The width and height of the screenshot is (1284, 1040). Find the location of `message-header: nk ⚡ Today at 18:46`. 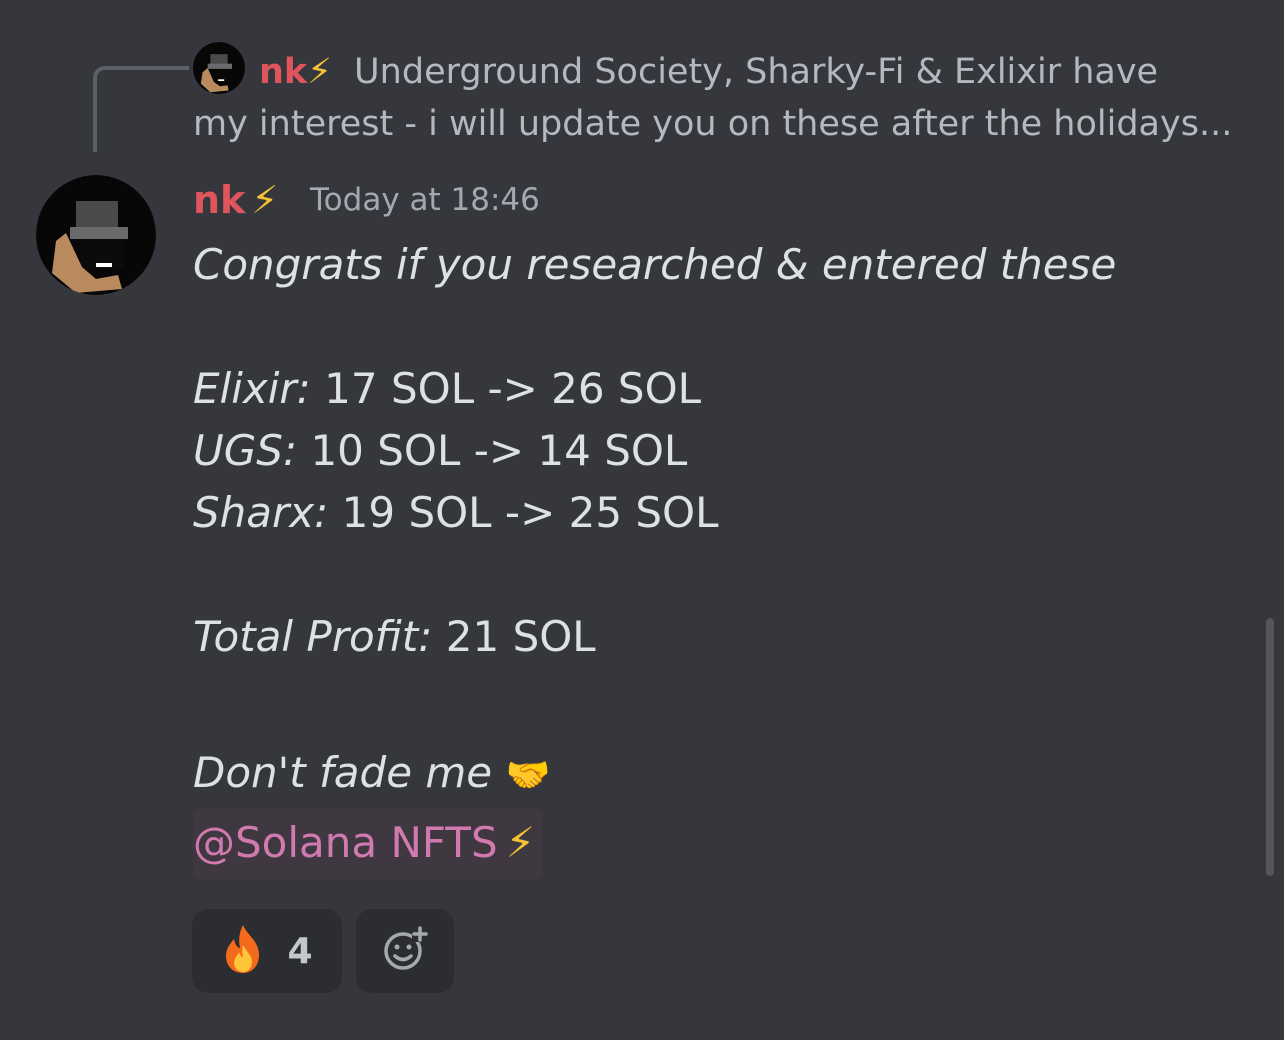

message-header: nk ⚡ Today at 18:46 is located at coordinates (366, 200).